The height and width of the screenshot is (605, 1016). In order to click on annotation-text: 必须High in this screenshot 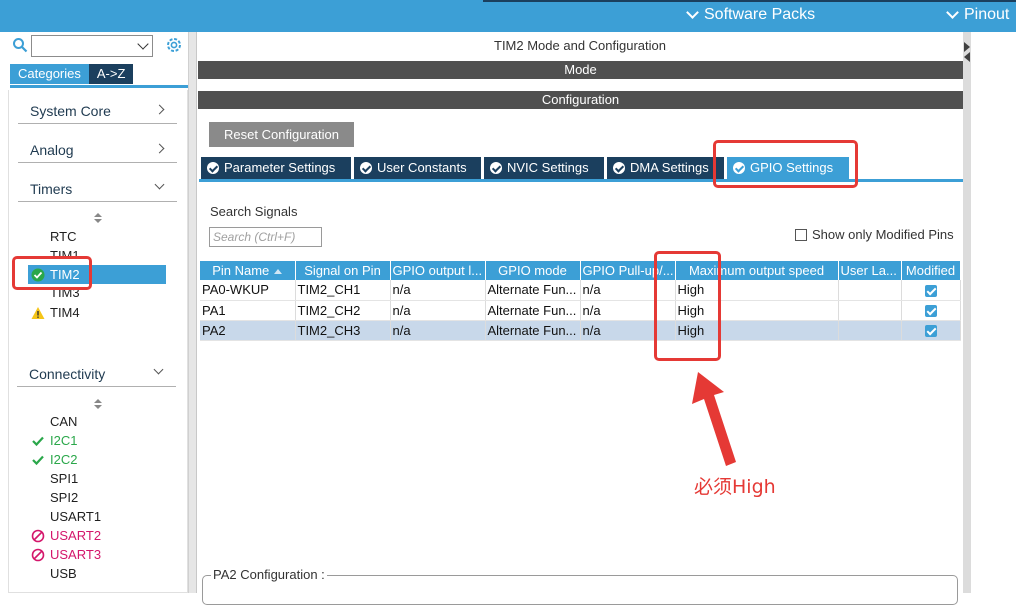, I will do `click(735, 487)`.